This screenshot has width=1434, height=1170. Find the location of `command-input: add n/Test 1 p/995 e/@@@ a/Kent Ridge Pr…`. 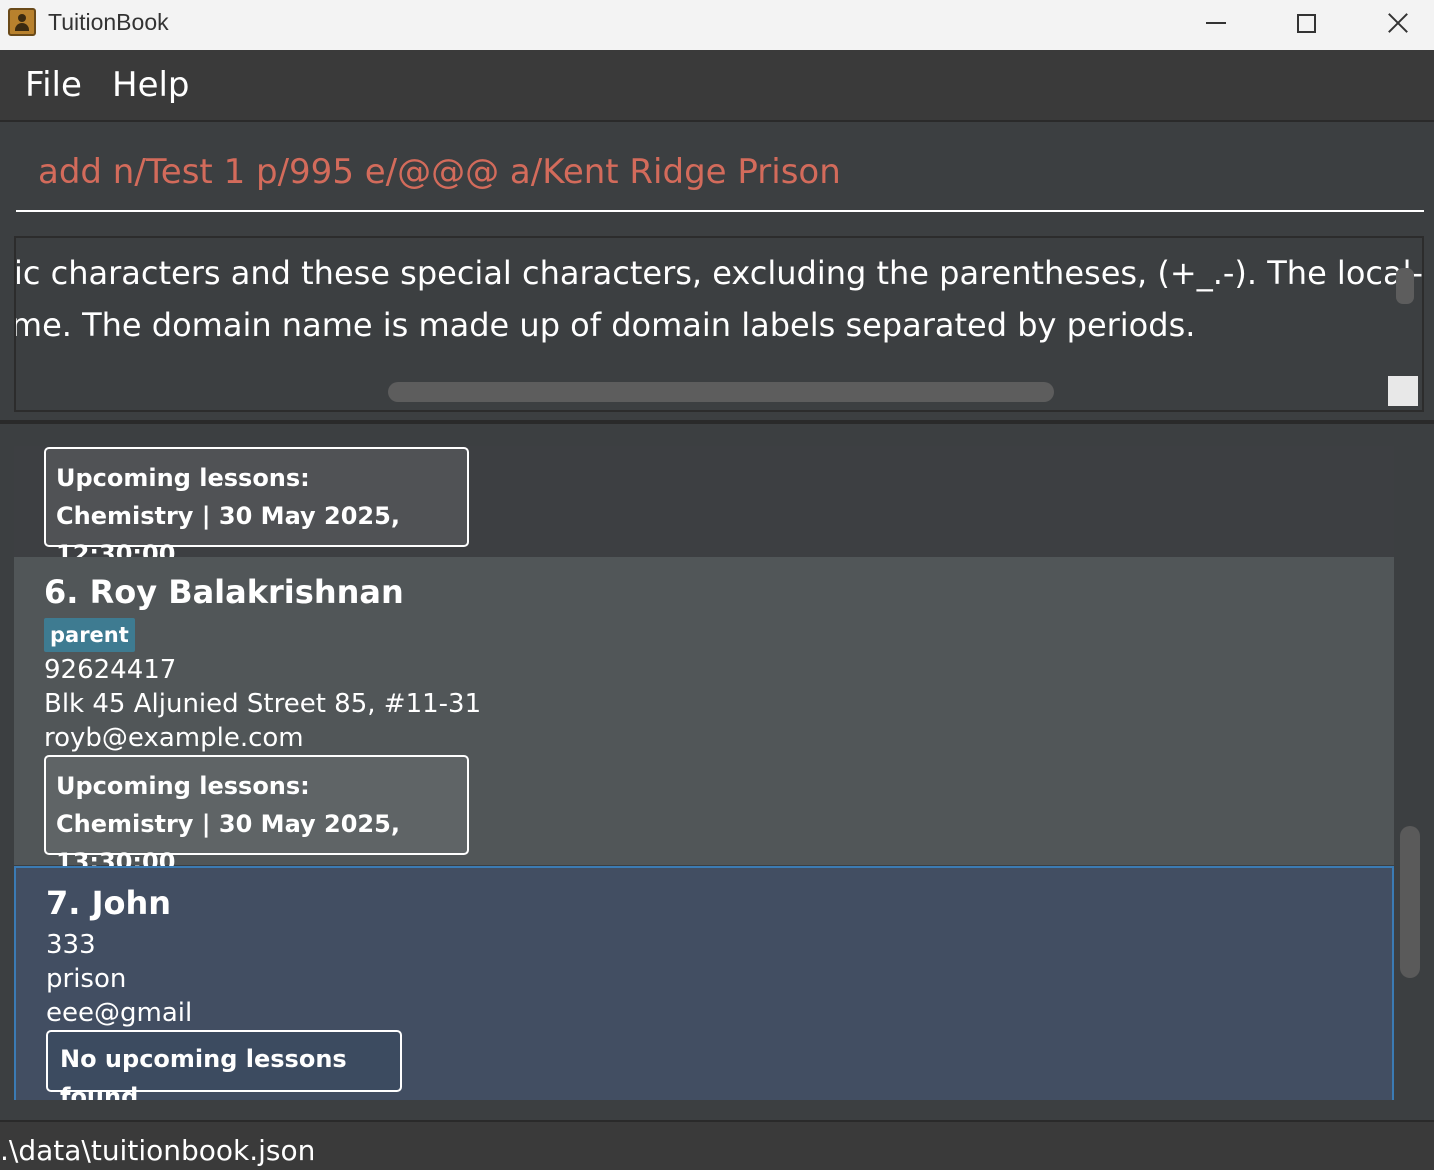

command-input: add n/Test 1 p/995 e/@@@ a/Kent Ridge Pr… is located at coordinates (720, 176).